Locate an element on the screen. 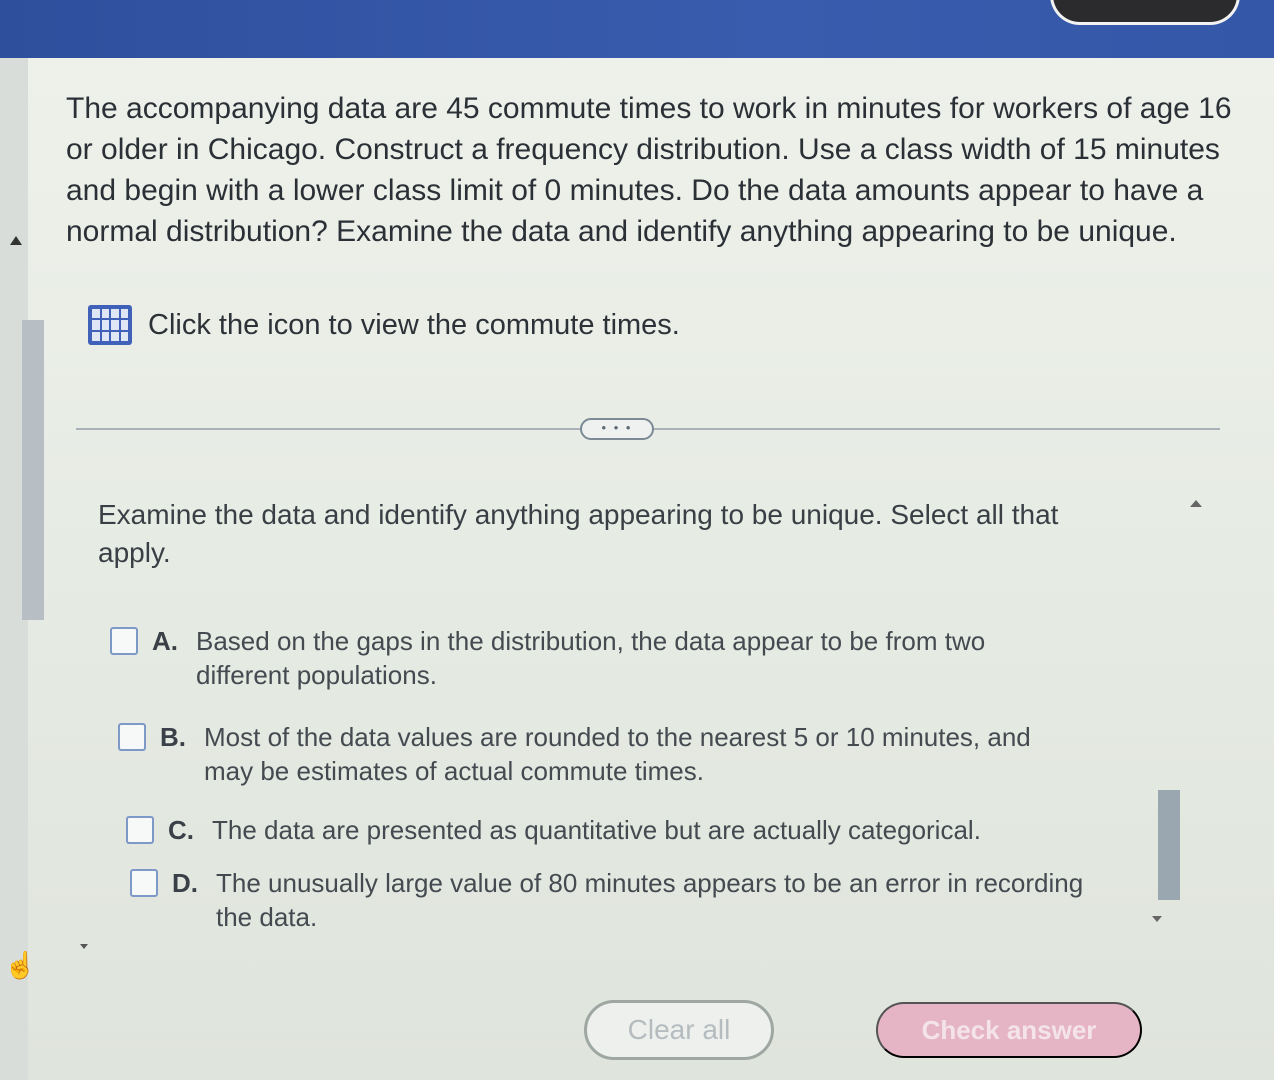 The image size is (1274, 1080). option-d-letter: D. is located at coordinates (185, 883).